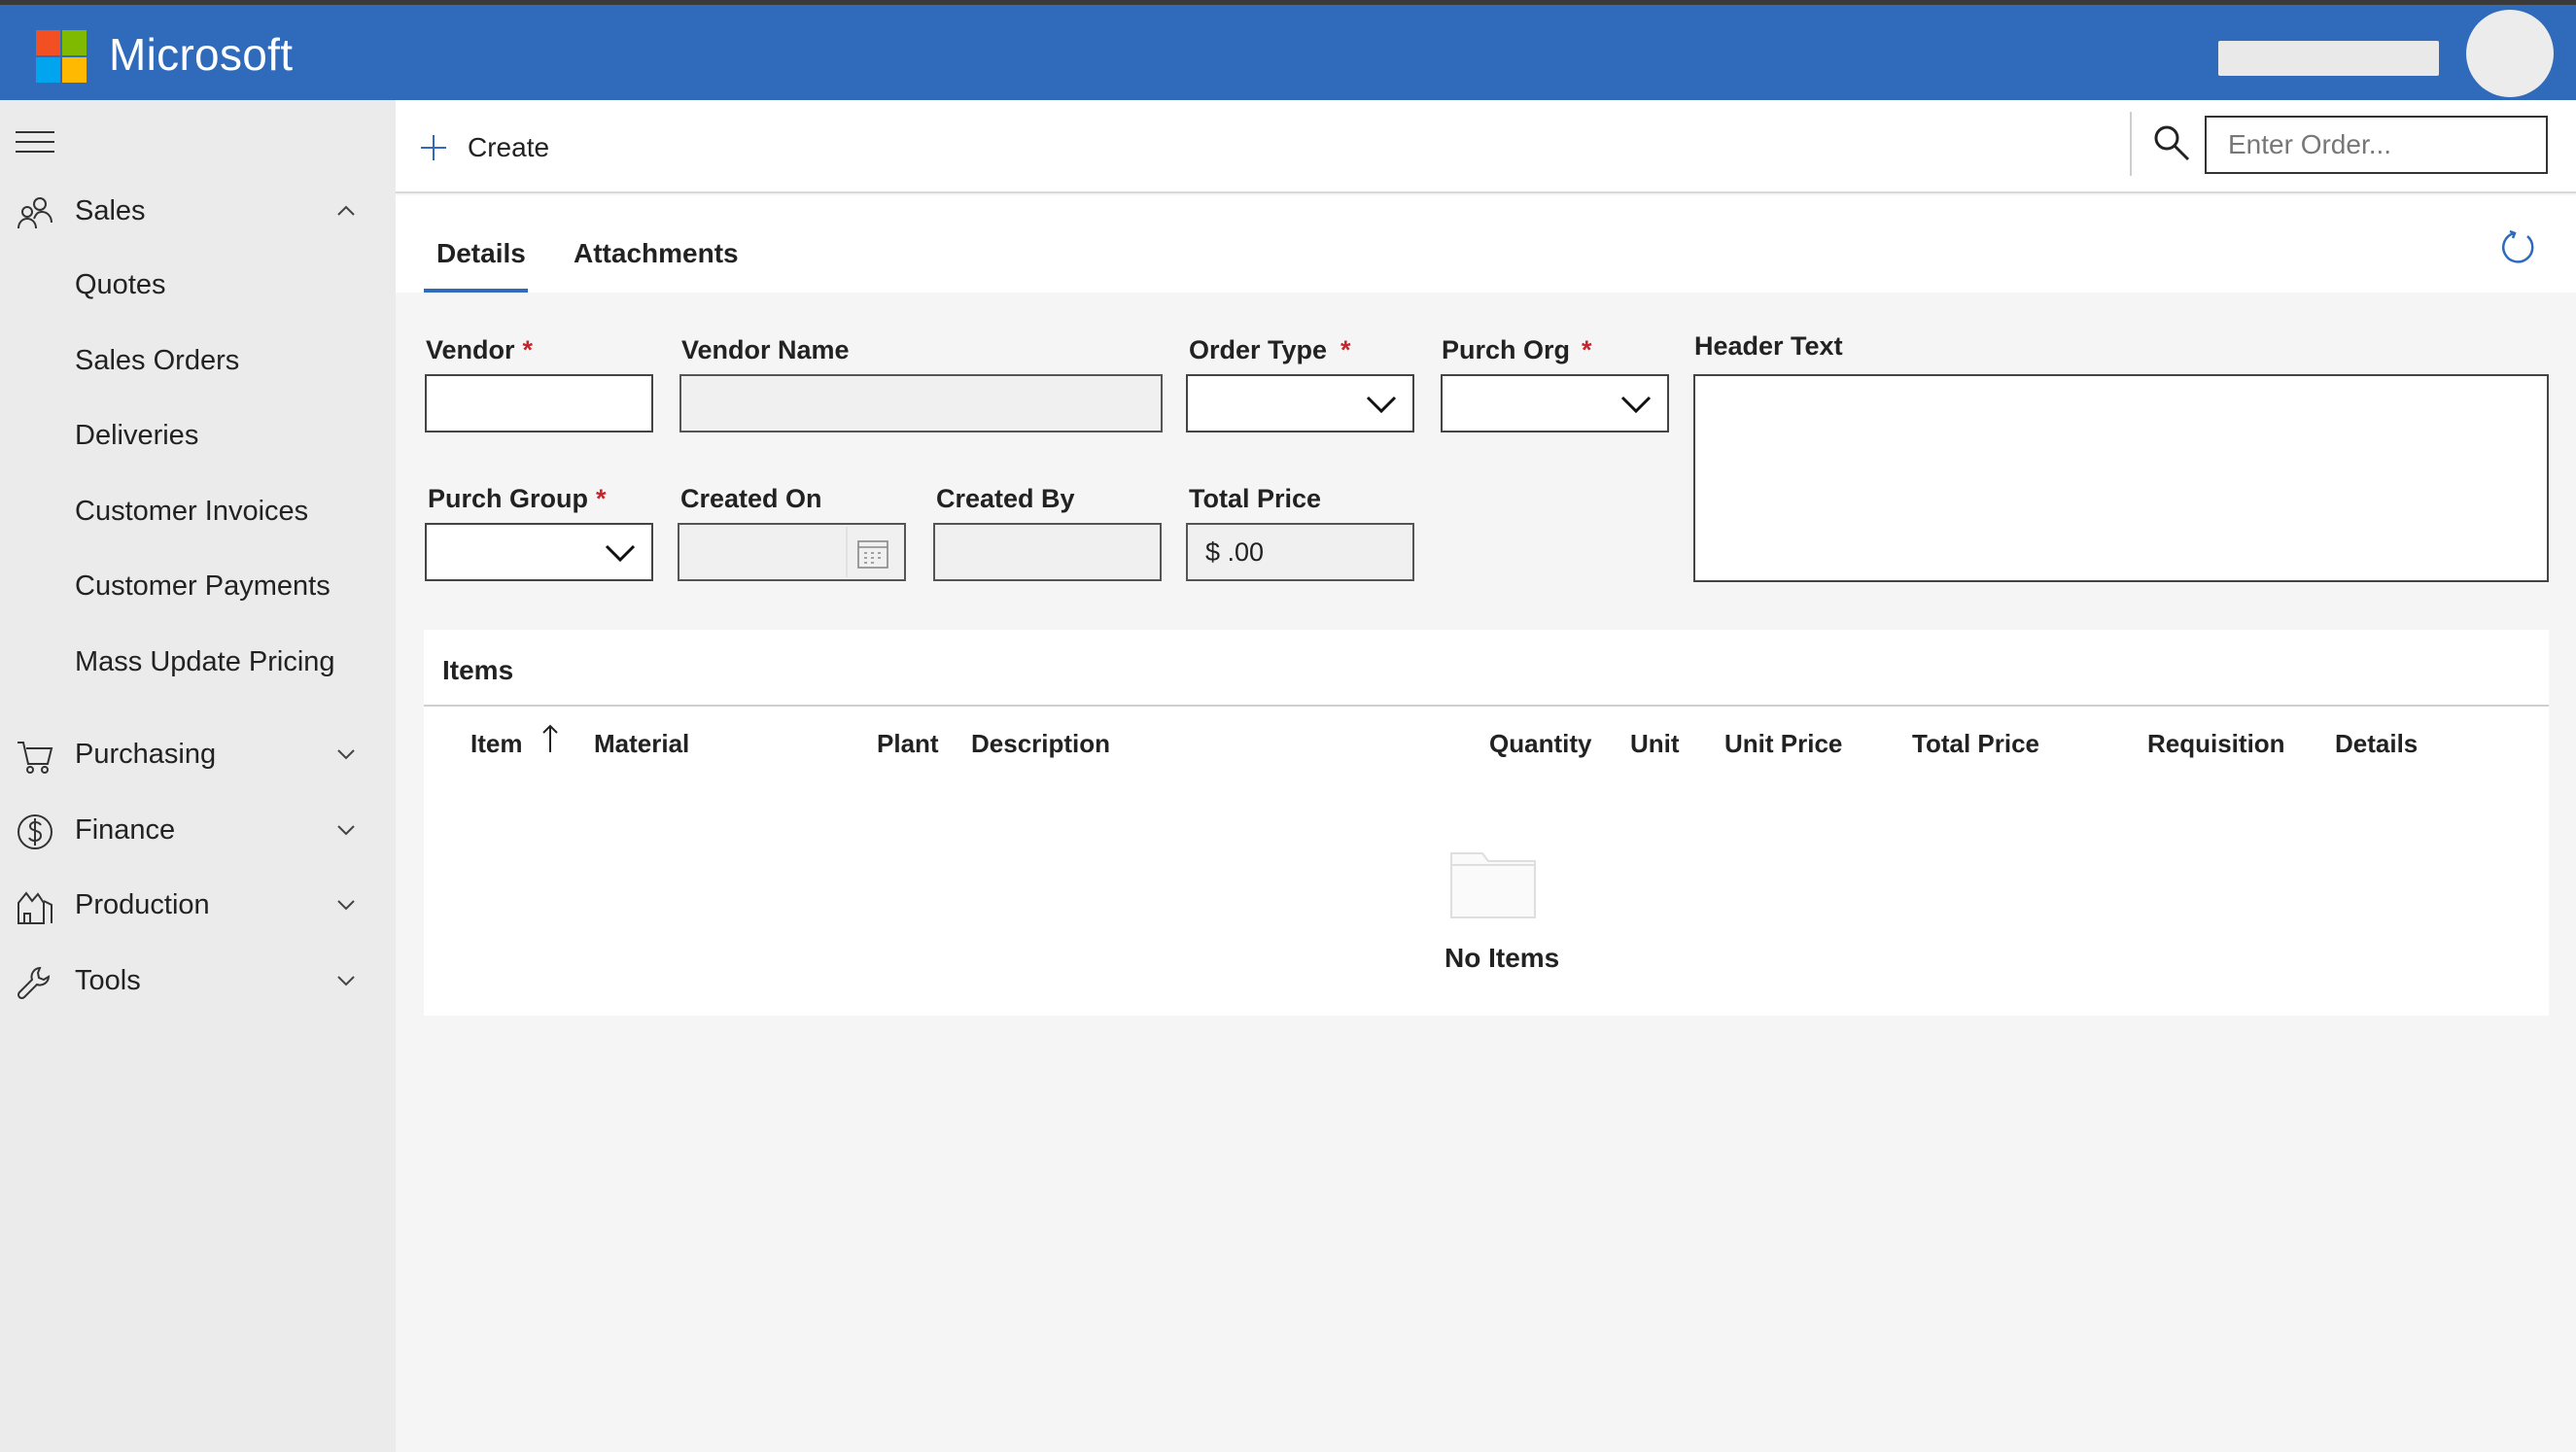 Image resolution: width=2576 pixels, height=1452 pixels. What do you see at coordinates (111, 210) in the screenshot?
I see `sidebar-group-label: Sales` at bounding box center [111, 210].